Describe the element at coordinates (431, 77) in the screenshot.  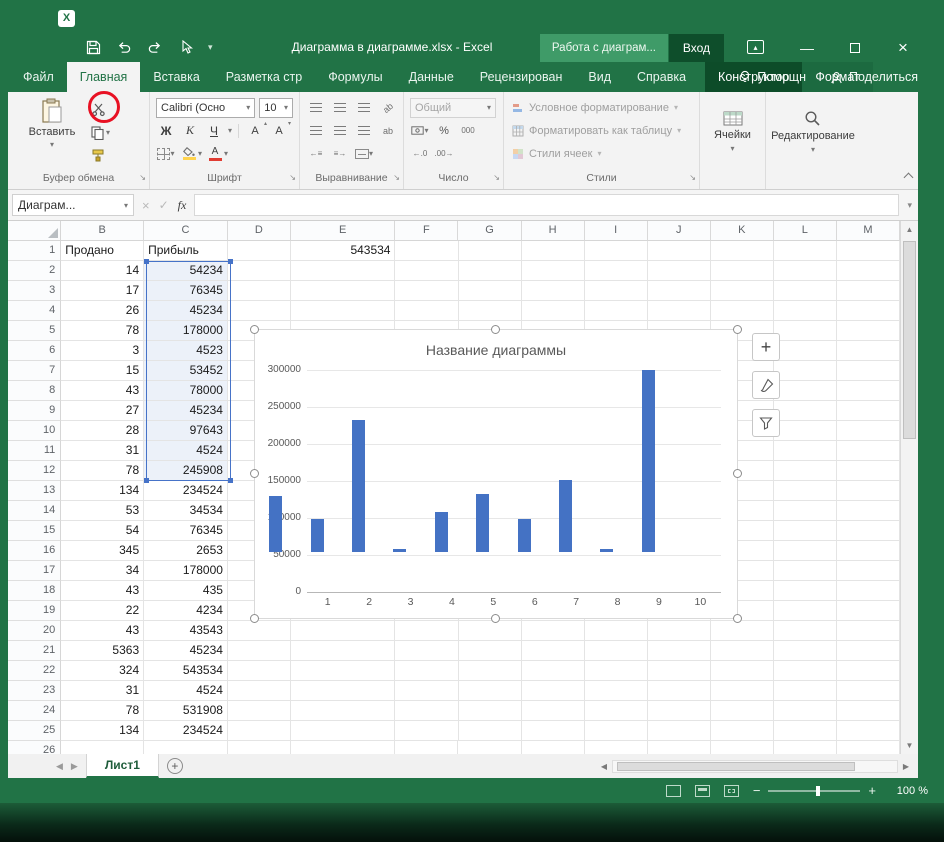
I see `tab-Данные: Данные` at that location.